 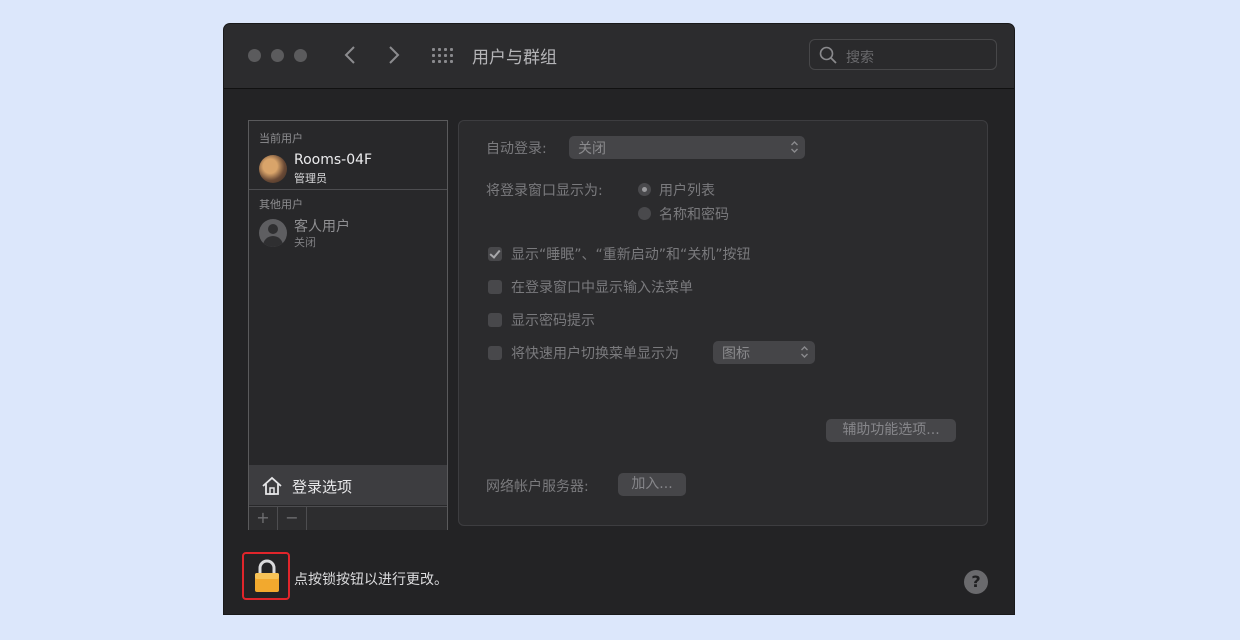 I want to click on checkbox-password-hints-label: 显示密码提示, so click(x=553, y=321).